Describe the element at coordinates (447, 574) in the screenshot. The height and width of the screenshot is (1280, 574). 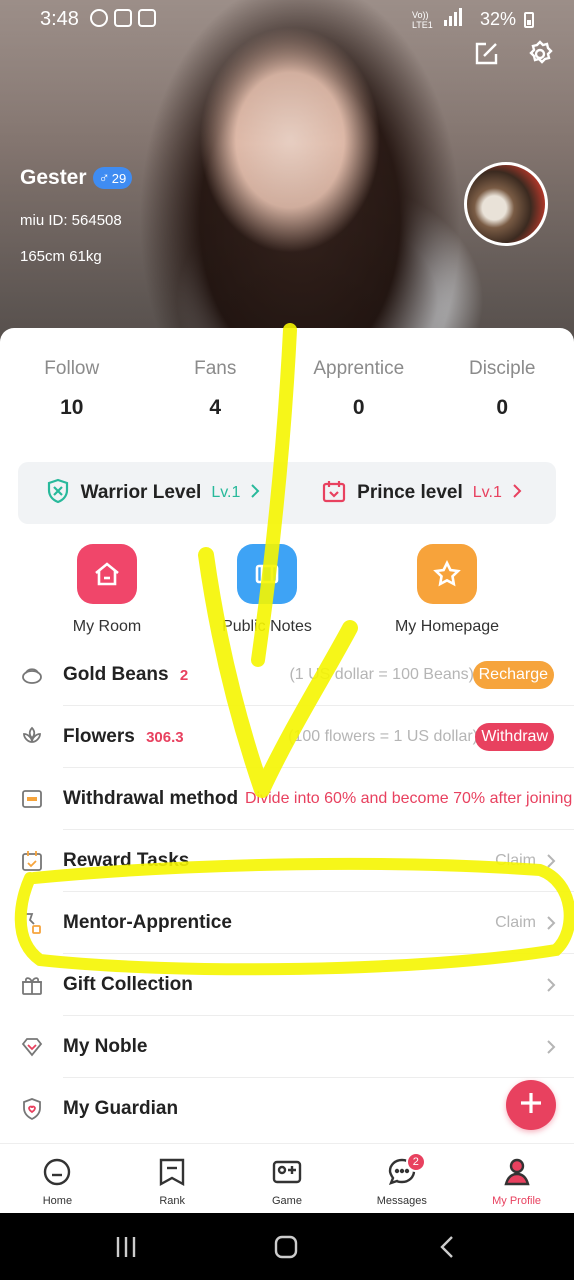
I see `star-icon` at that location.